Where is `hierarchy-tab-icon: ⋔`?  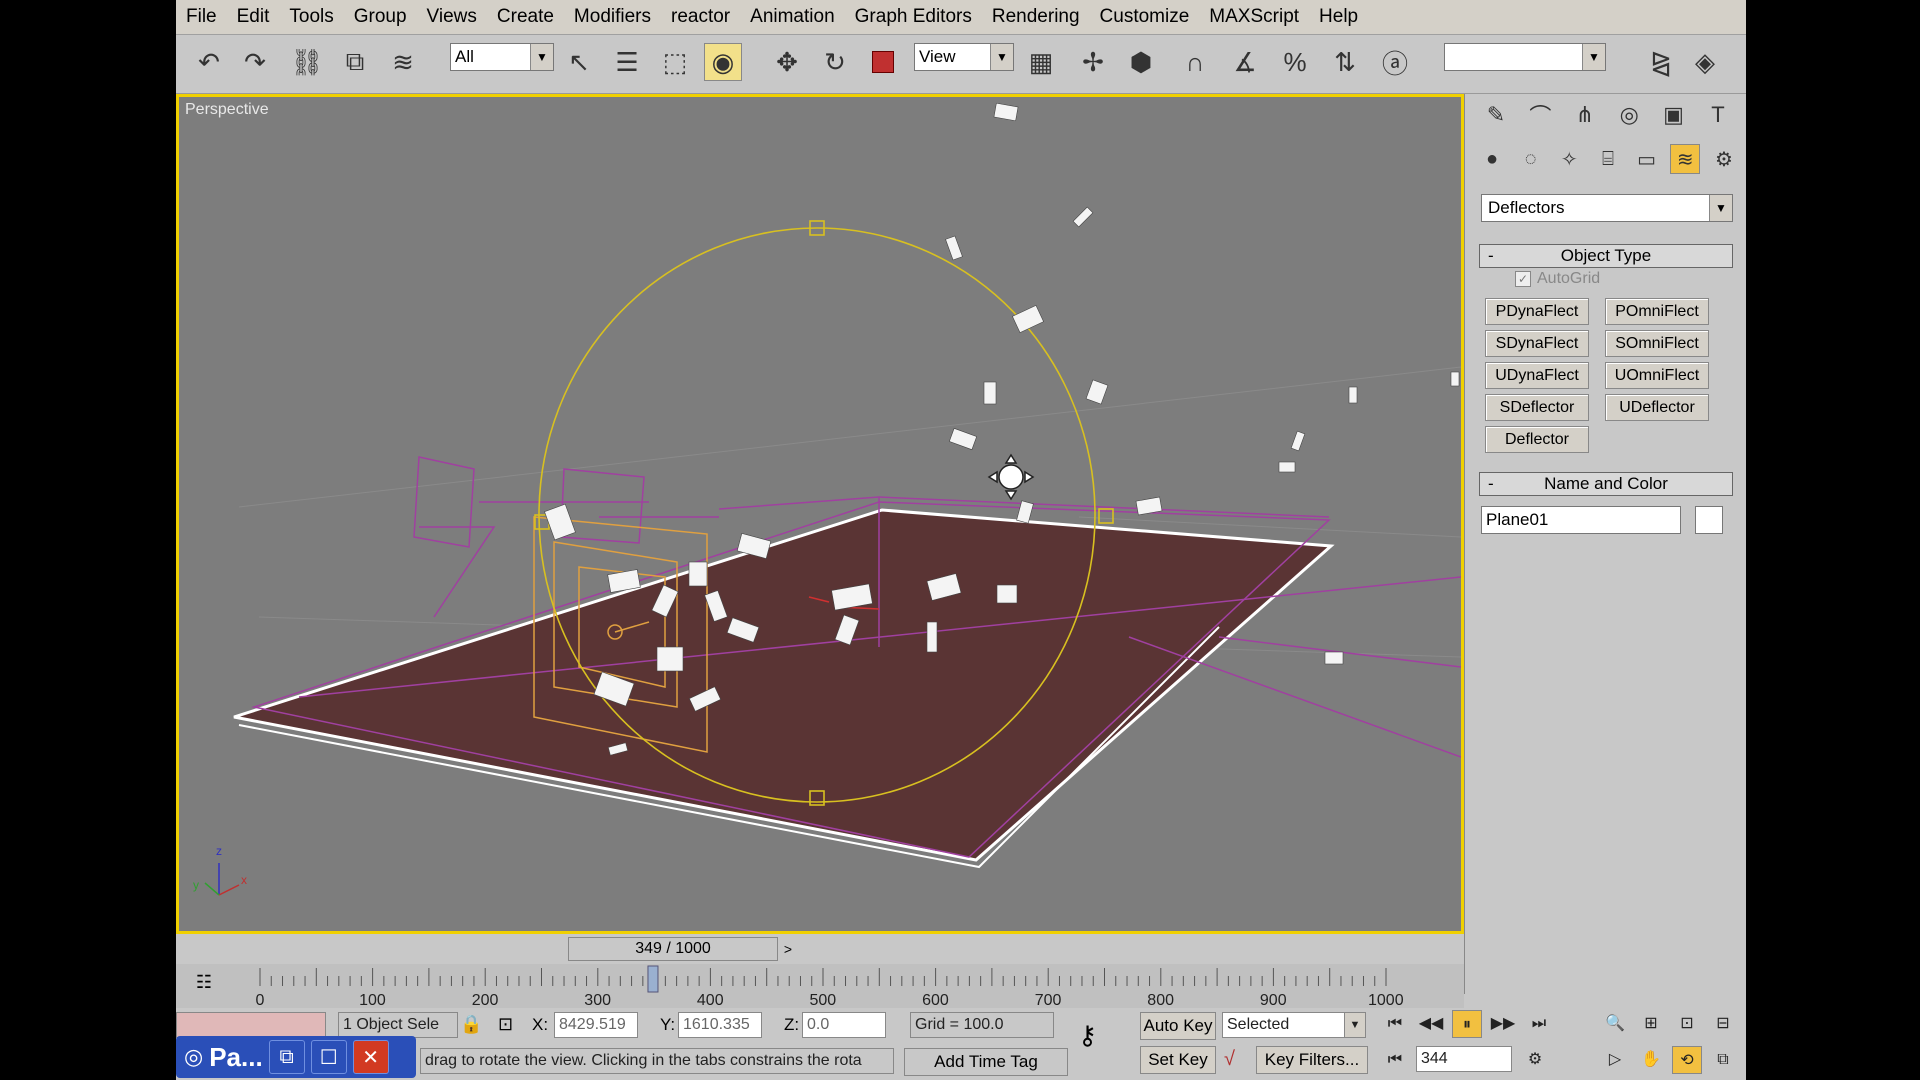
hierarchy-tab-icon: ⋔ is located at coordinates (1585, 115).